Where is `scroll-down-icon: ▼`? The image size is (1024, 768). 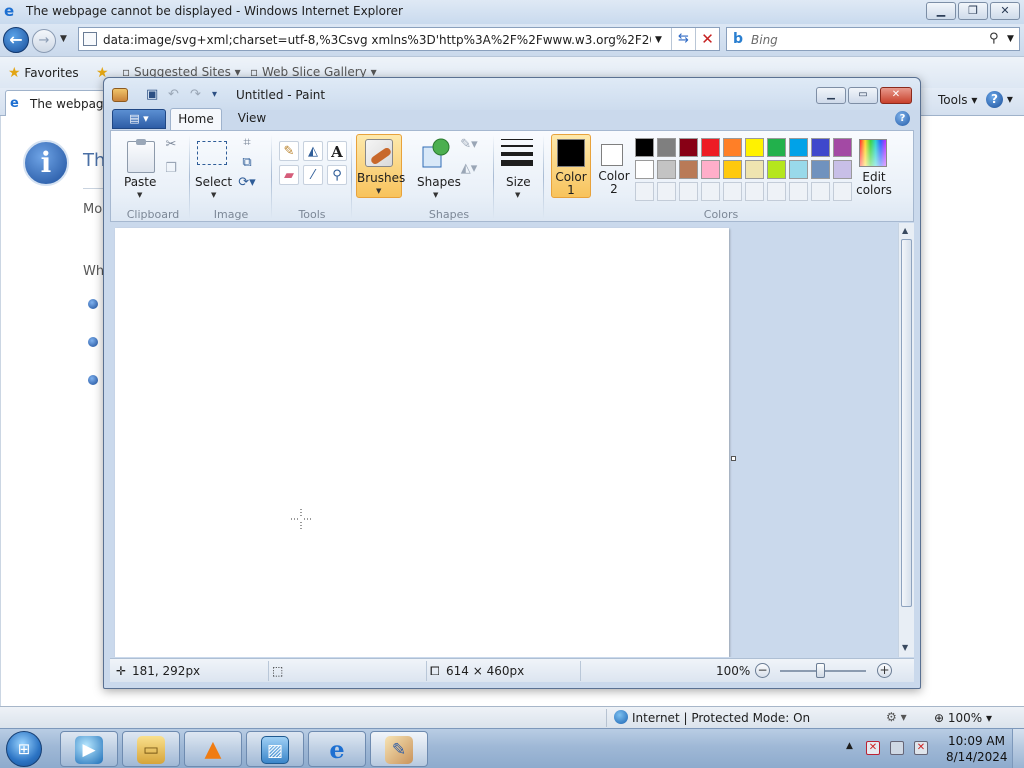
scroll-down-icon: ▼ is located at coordinates (905, 647).